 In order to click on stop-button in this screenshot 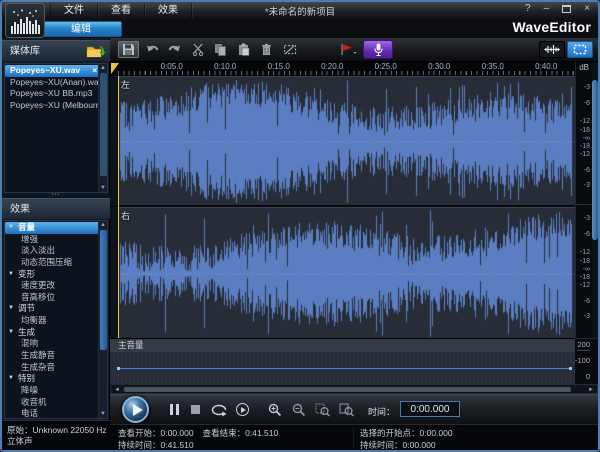, I will do `click(195, 409)`.